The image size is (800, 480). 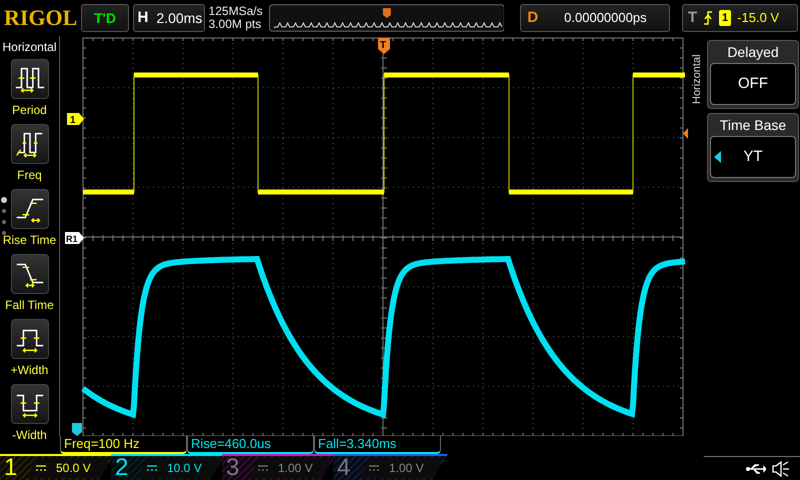 What do you see at coordinates (717, 157) in the screenshot?
I see `left-arrow-icon` at bounding box center [717, 157].